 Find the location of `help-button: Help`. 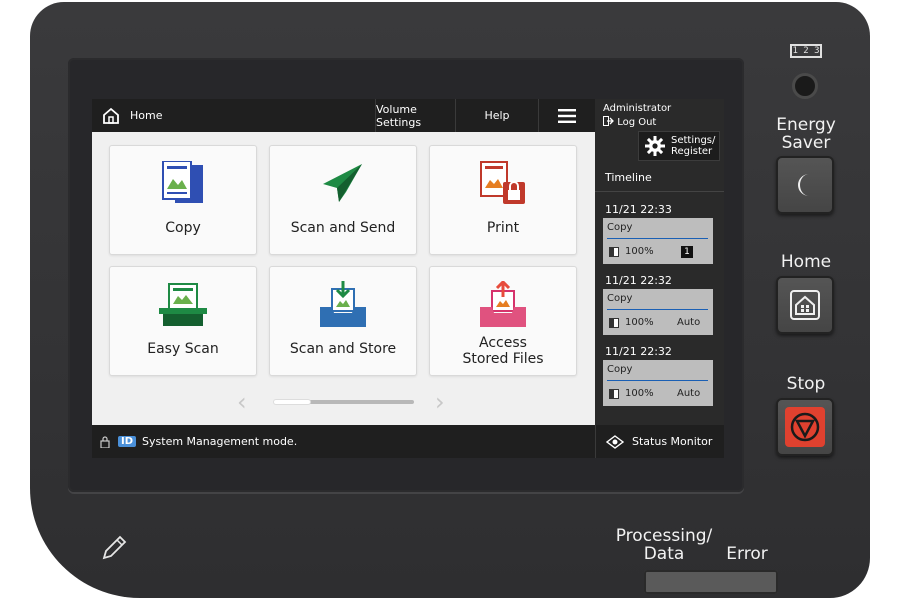

help-button: Help is located at coordinates (496, 115).